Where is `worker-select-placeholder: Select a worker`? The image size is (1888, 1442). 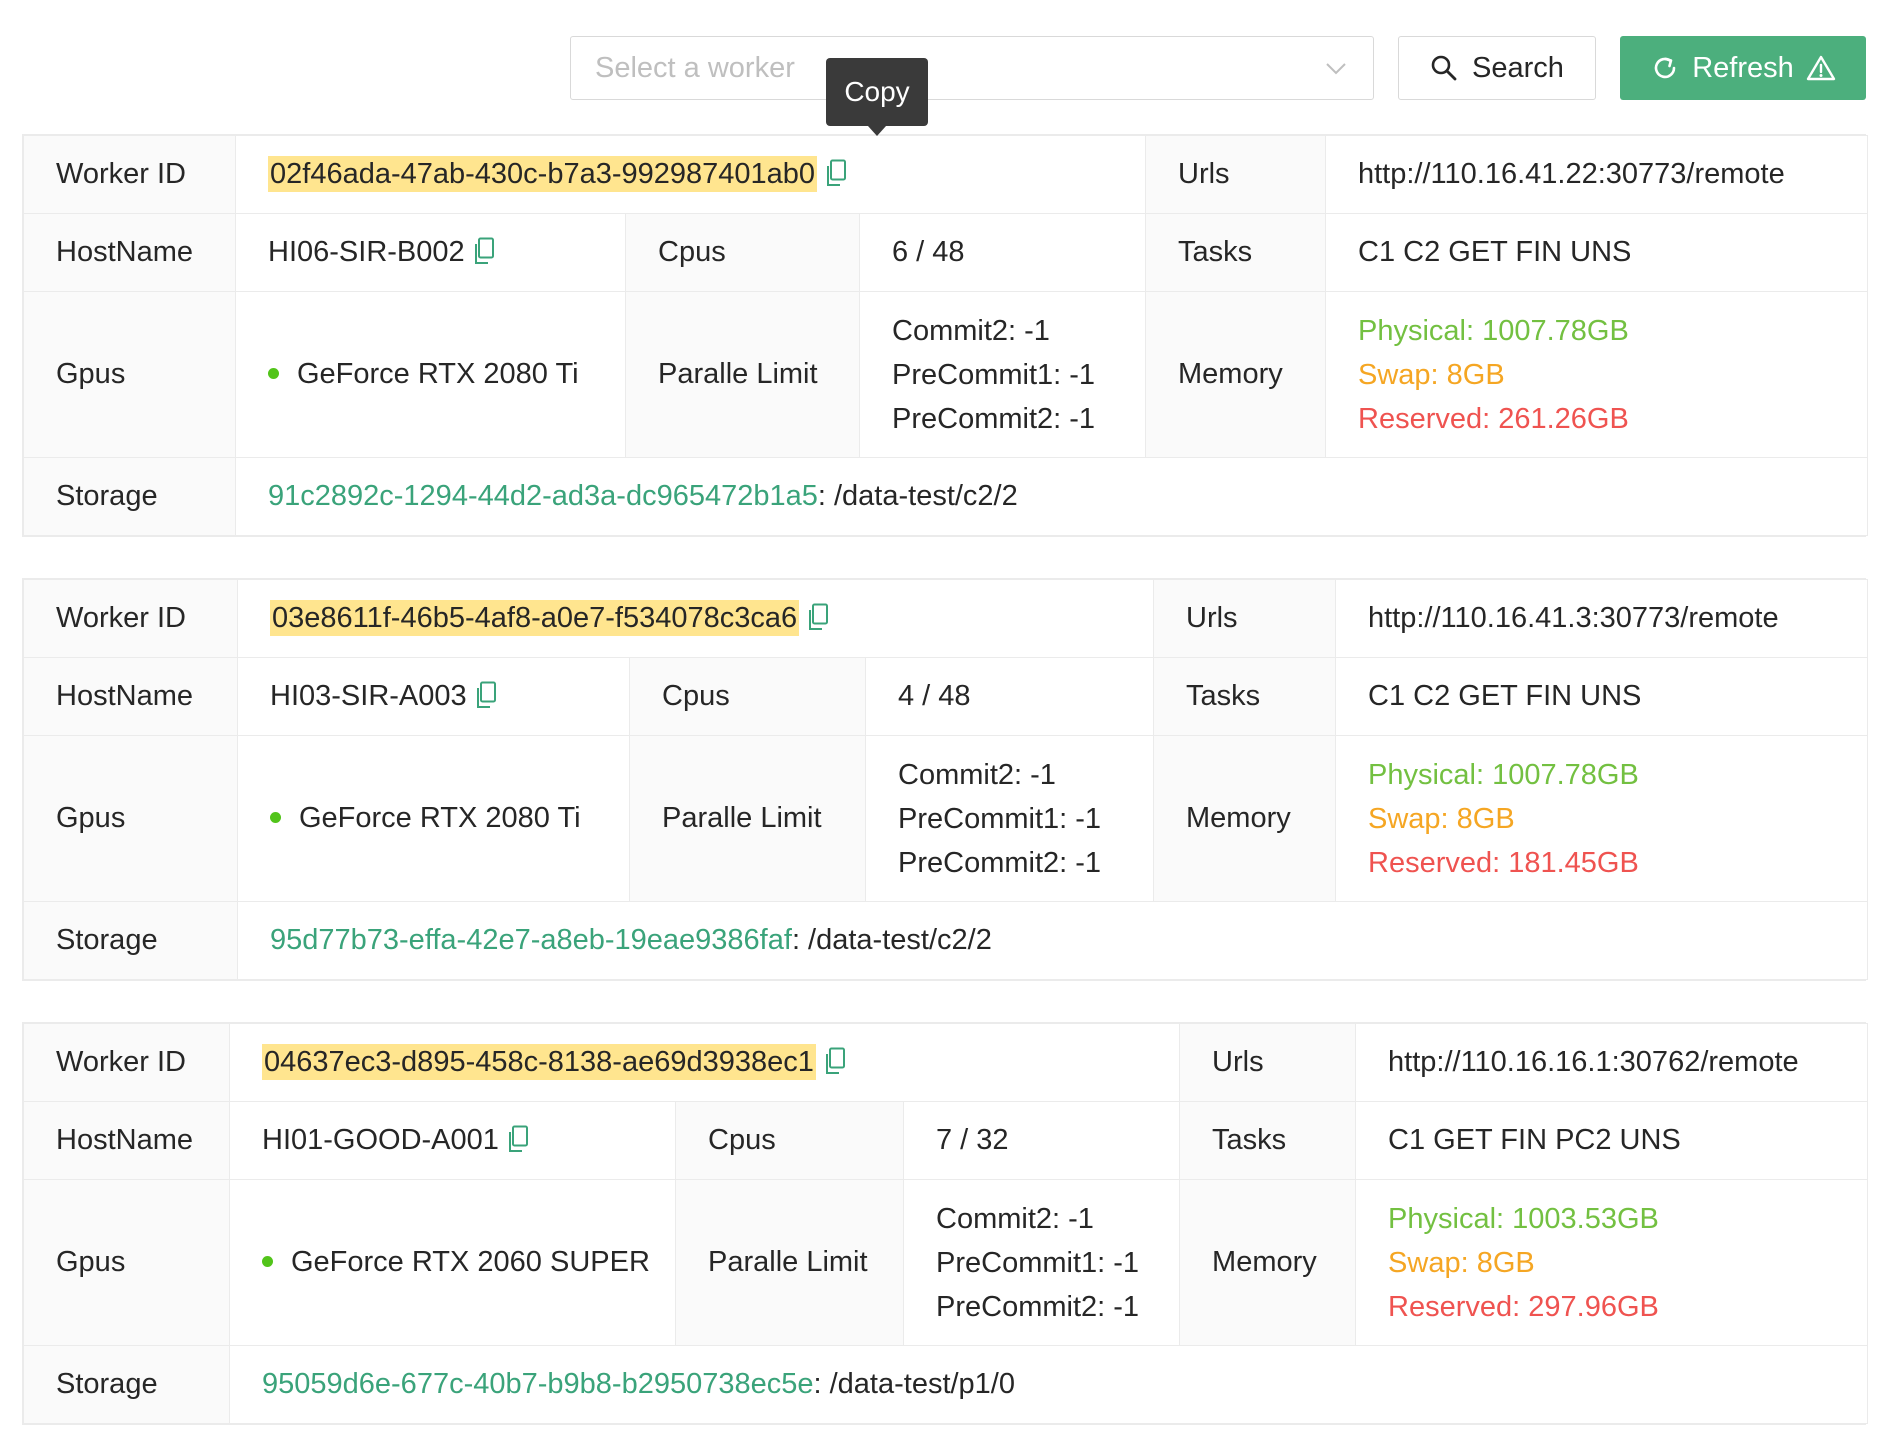 worker-select-placeholder: Select a worker is located at coordinates (695, 68).